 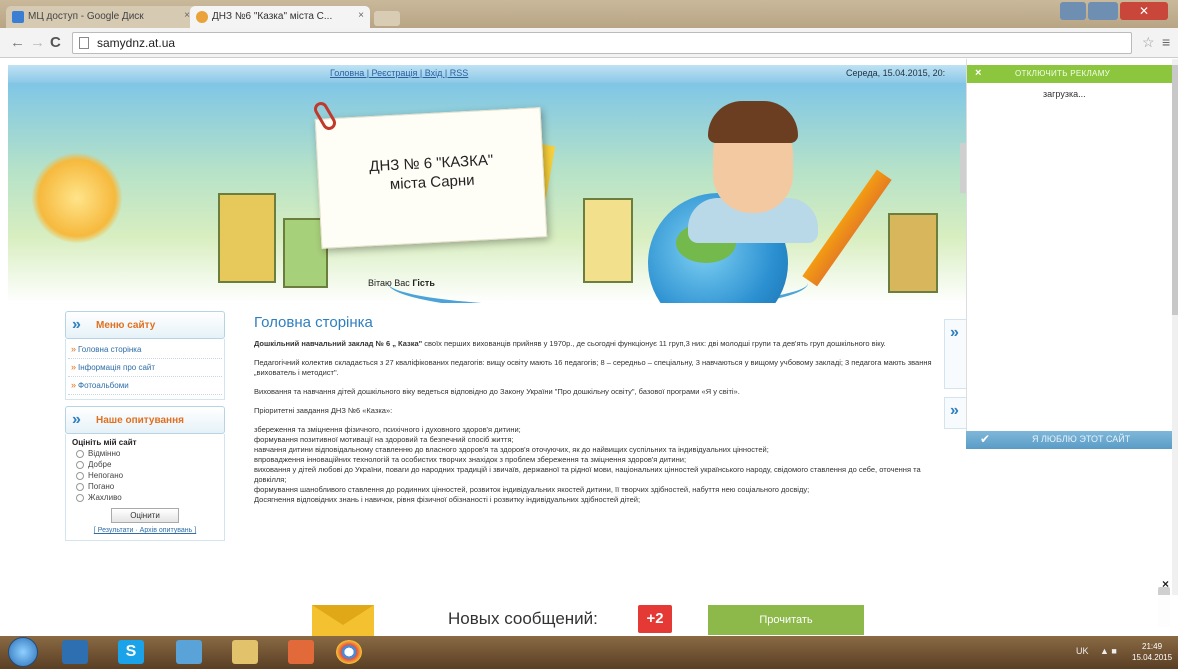 What do you see at coordinates (126, 325) in the screenshot?
I see `menu-block-title: Меню сайту` at bounding box center [126, 325].